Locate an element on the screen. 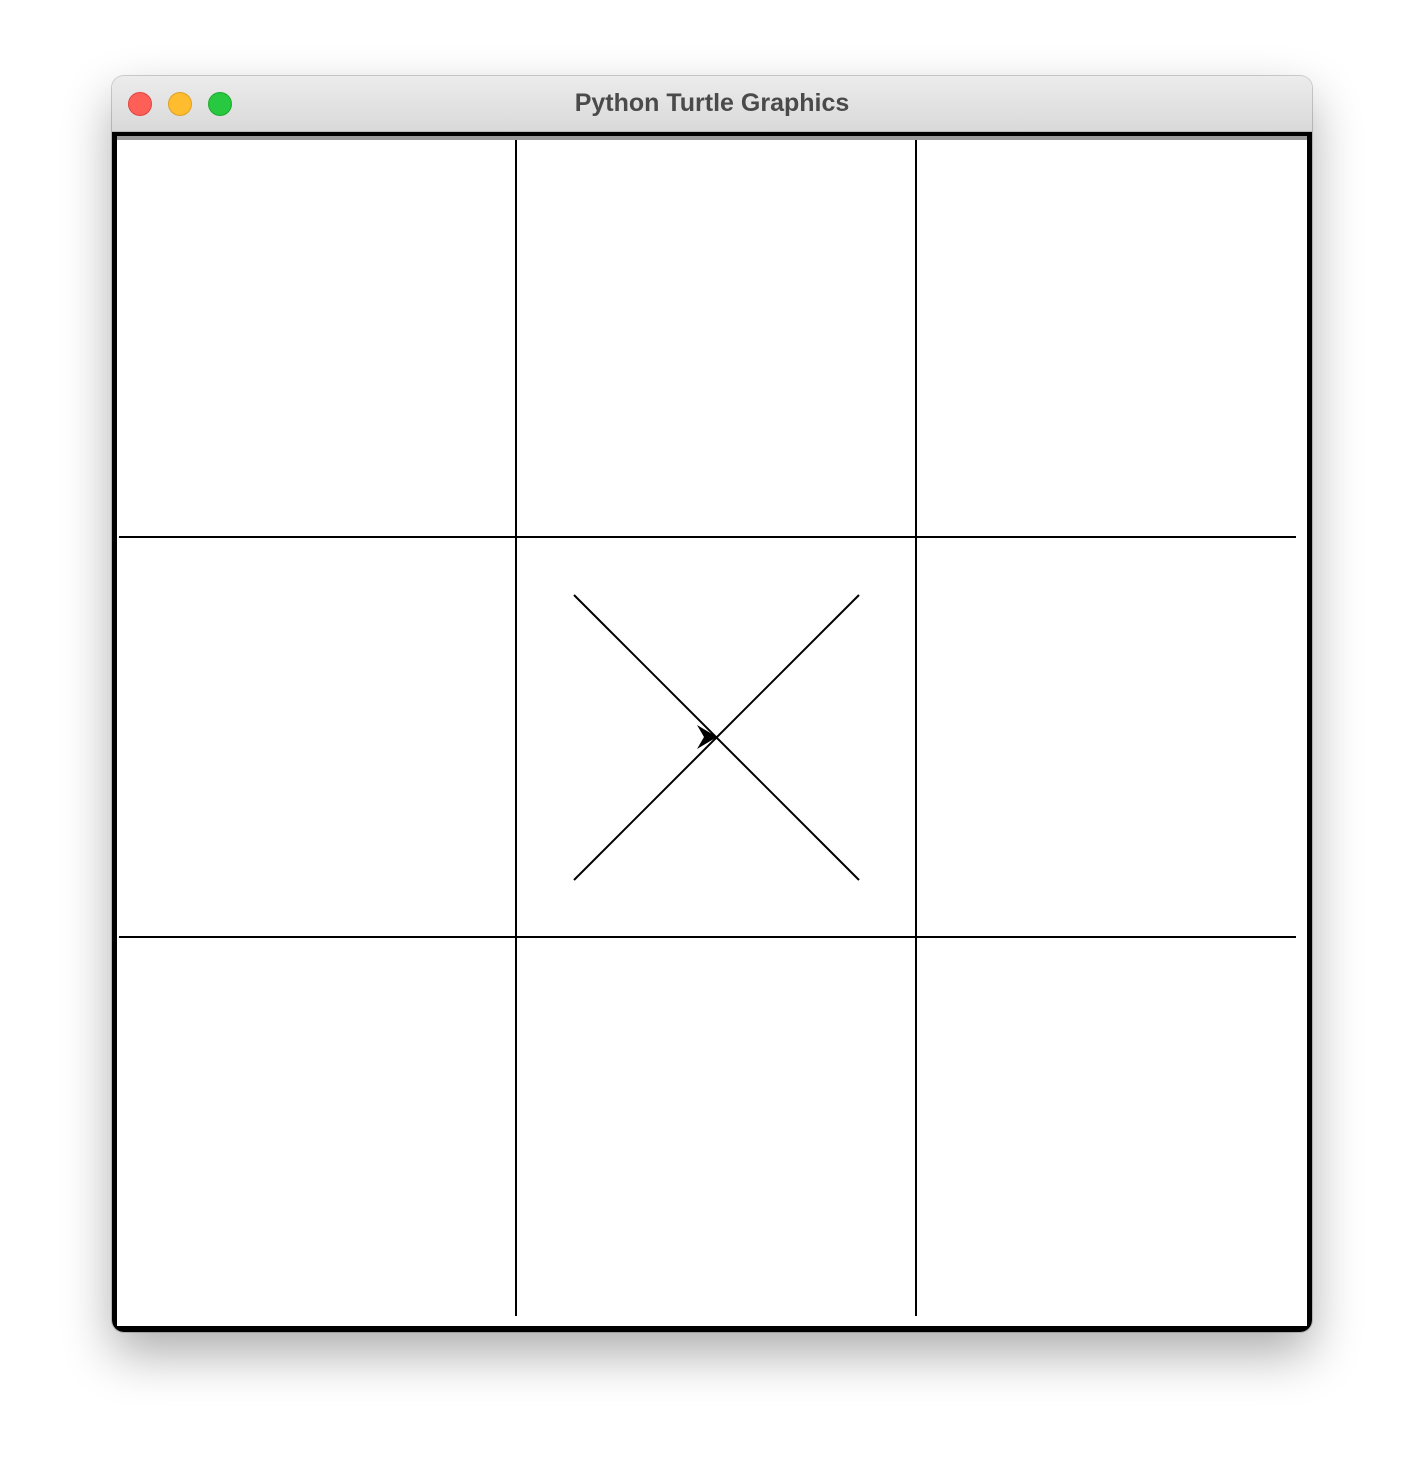  window-title: Python Turtle Graphics is located at coordinates (712, 103).